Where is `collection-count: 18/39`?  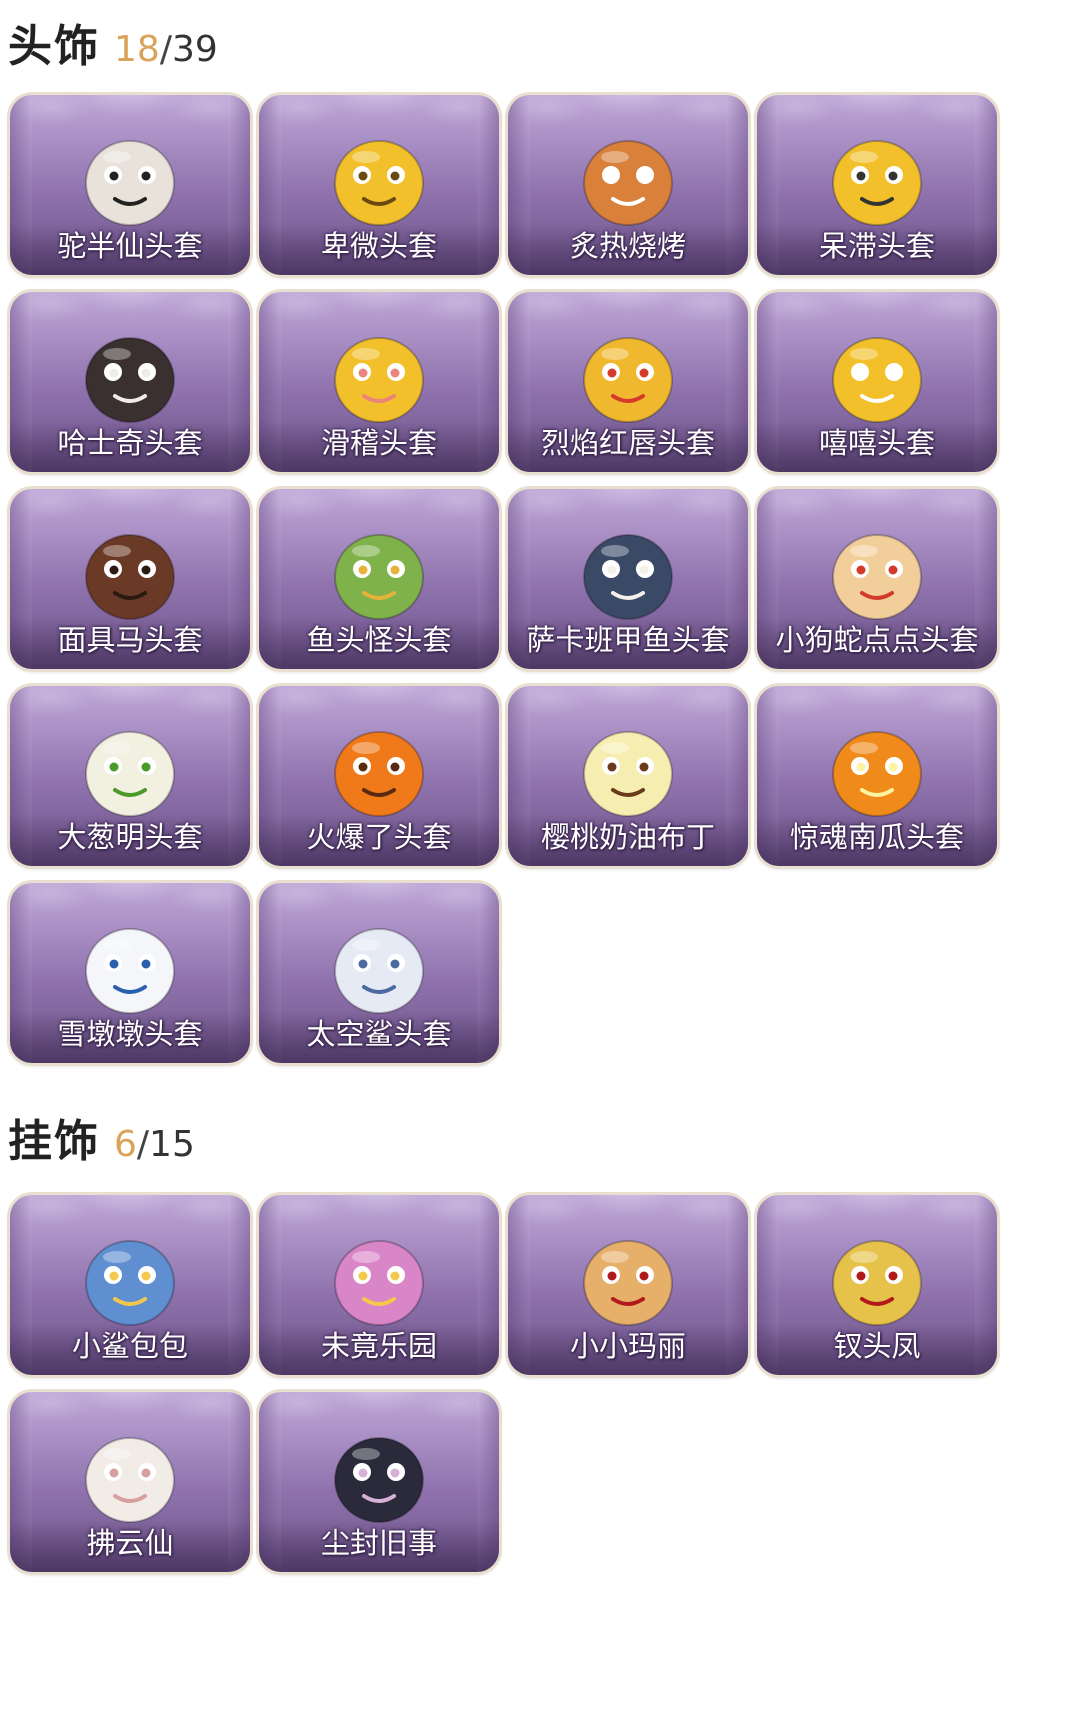
collection-count: 18/39 is located at coordinates (166, 49).